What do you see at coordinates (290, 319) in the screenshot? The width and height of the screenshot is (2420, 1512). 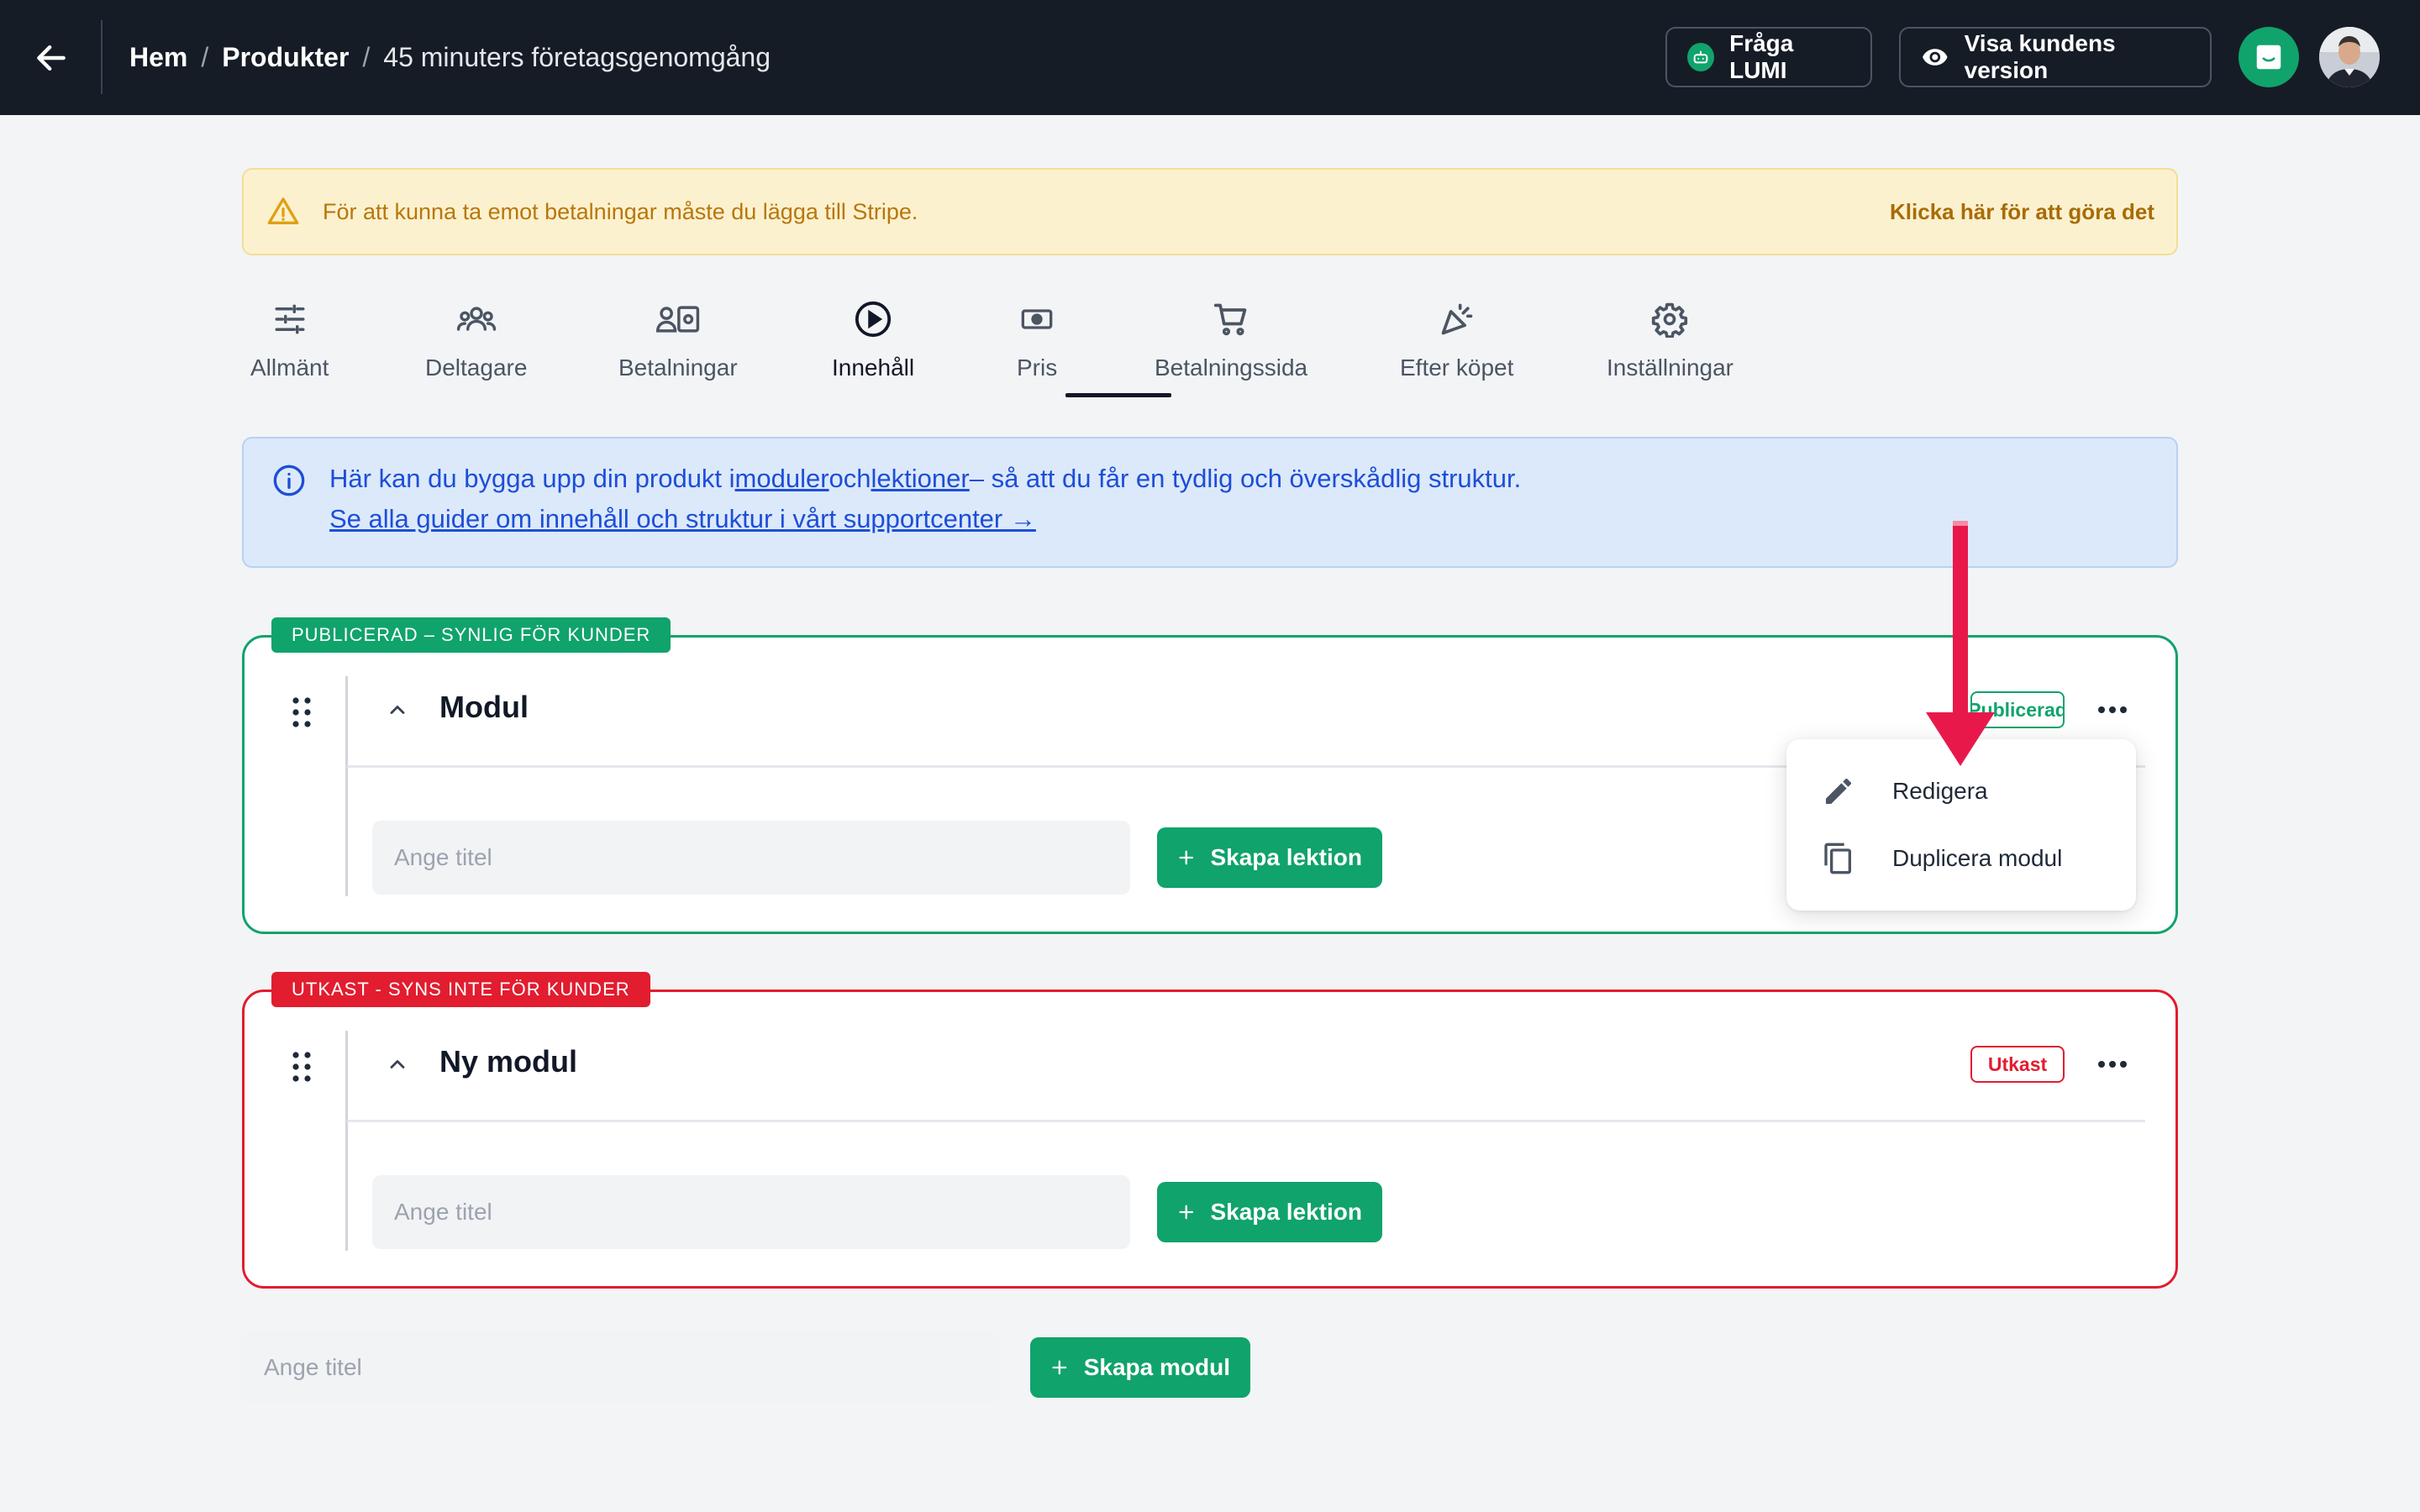 I see `sliders-icon` at bounding box center [290, 319].